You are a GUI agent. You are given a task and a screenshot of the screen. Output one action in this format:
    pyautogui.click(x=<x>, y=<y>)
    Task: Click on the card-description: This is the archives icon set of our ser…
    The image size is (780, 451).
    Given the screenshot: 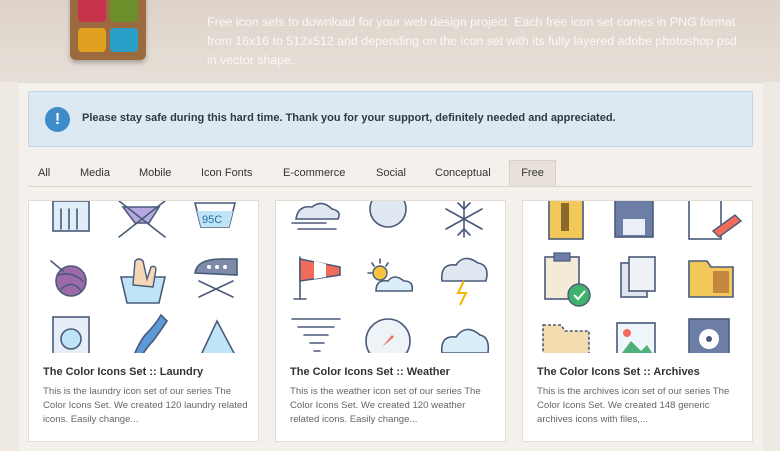 What is the action you would take?
    pyautogui.click(x=633, y=405)
    